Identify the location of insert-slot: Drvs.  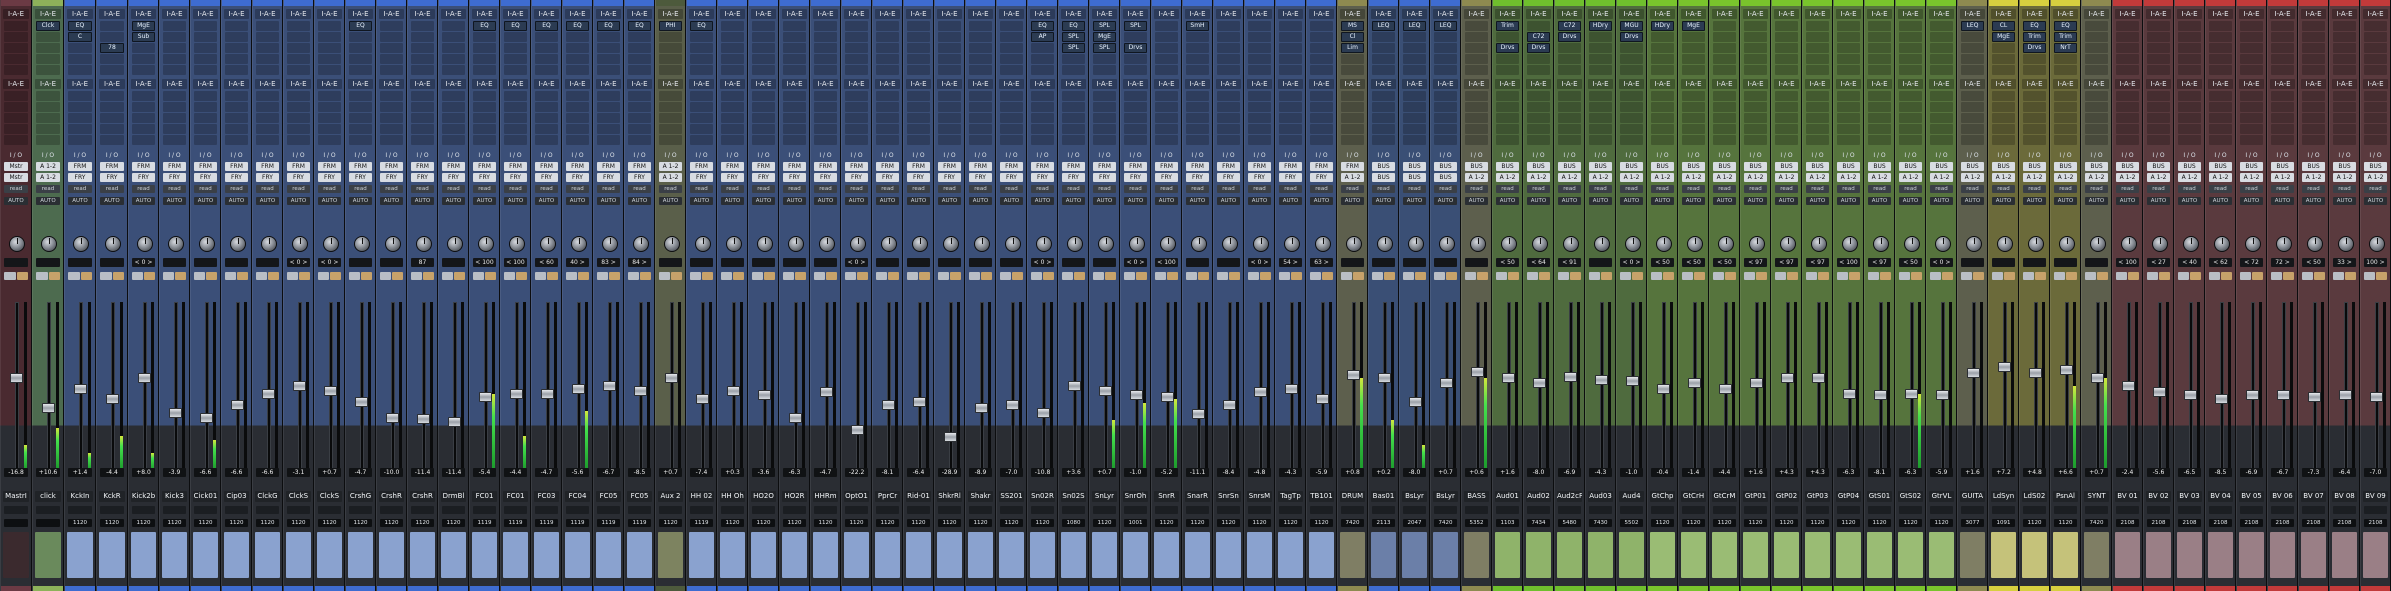
(1135, 48).